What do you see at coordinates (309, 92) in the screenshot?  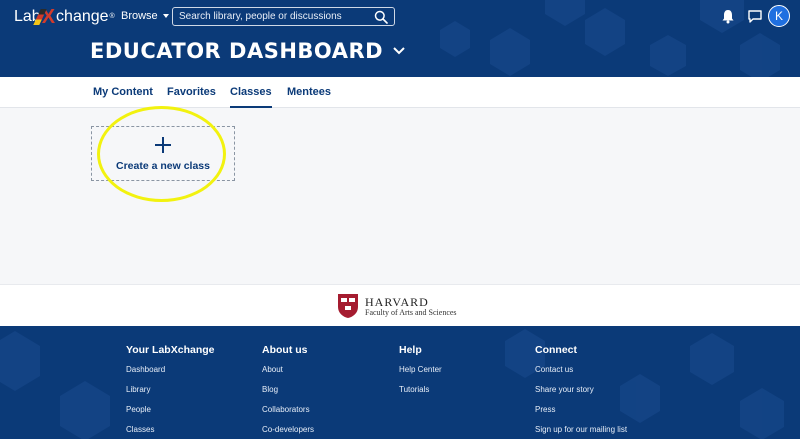 I see `tab-mentees: Mentees` at bounding box center [309, 92].